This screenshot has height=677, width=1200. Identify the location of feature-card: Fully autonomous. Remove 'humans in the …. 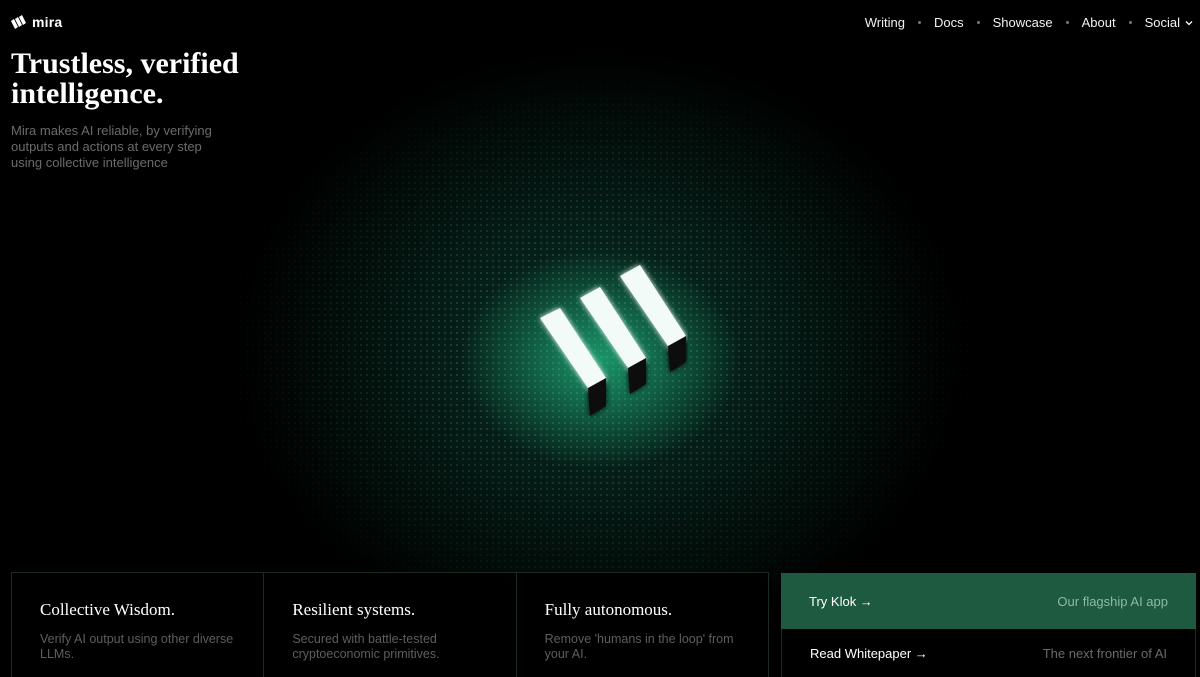
(642, 625).